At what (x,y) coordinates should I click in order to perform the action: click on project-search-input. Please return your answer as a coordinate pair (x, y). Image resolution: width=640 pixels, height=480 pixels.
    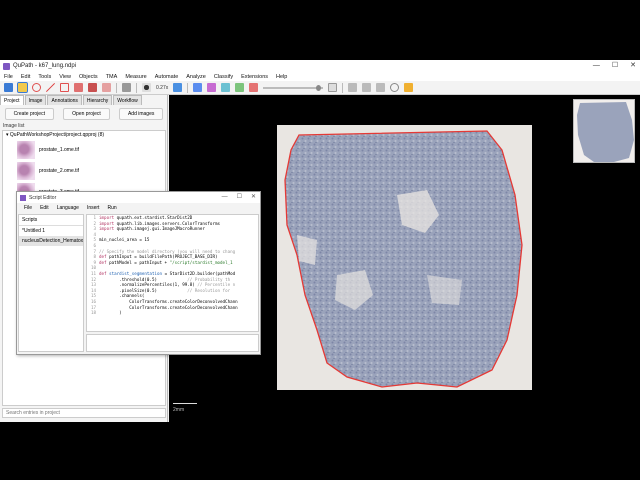
    Looking at the image, I should click on (84, 413).